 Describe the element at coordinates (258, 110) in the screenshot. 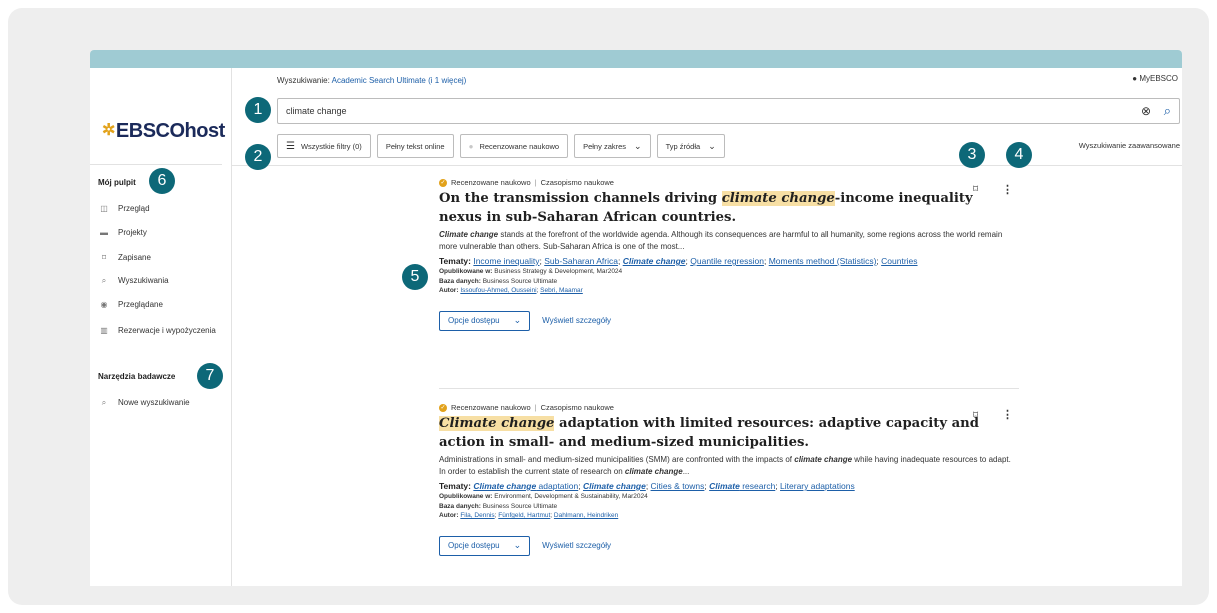

I see `callout-badge-1: 1` at that location.